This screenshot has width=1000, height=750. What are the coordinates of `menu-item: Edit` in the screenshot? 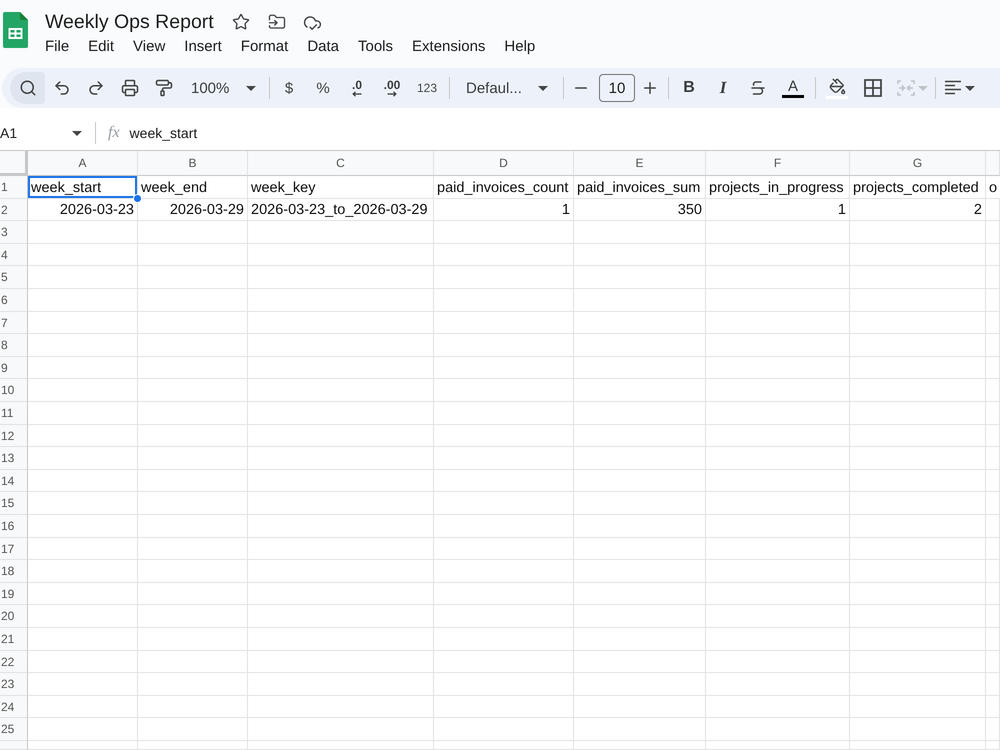 It's located at (101, 47).